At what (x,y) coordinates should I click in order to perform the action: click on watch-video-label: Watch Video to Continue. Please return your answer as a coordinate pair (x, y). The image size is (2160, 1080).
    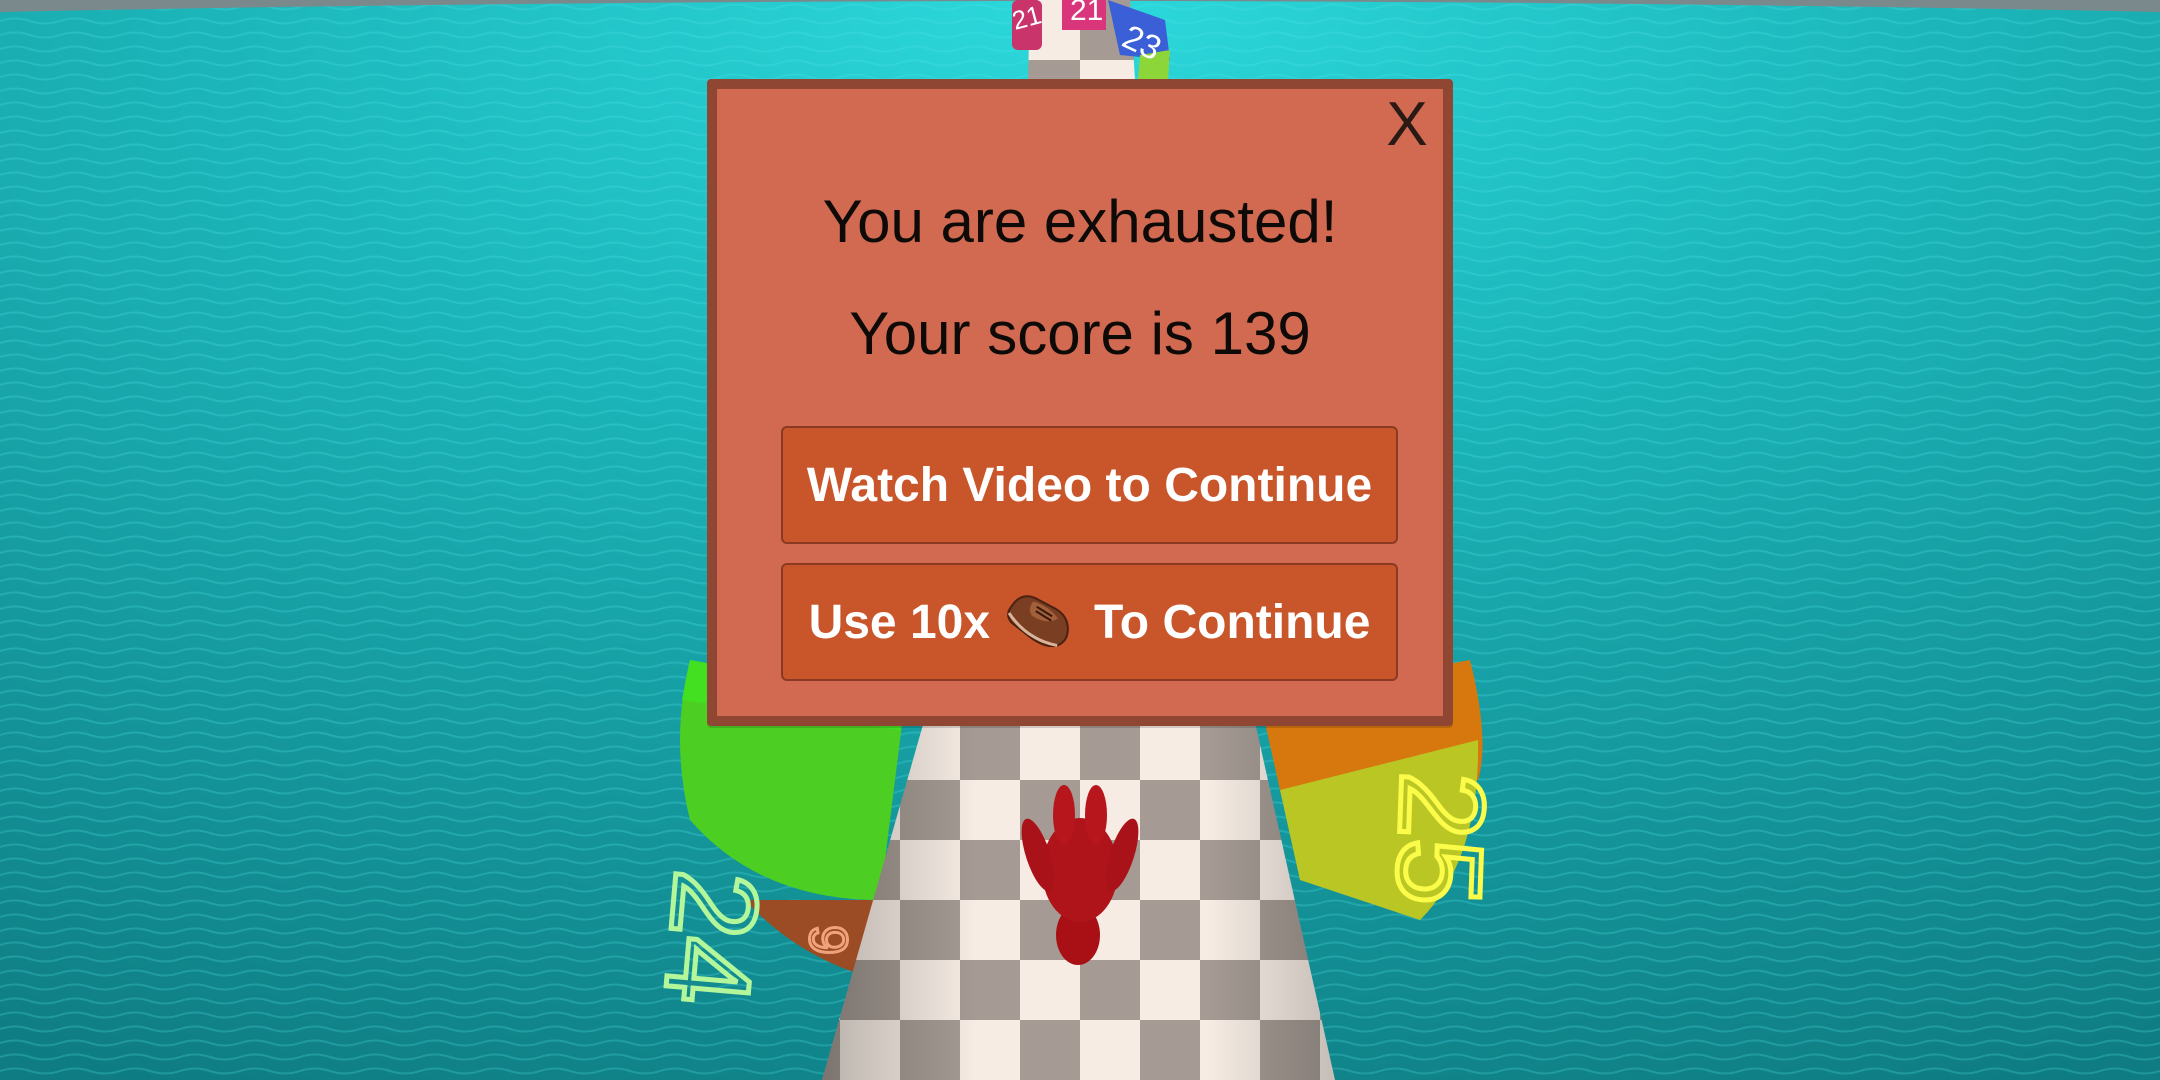
    Looking at the image, I should click on (1089, 485).